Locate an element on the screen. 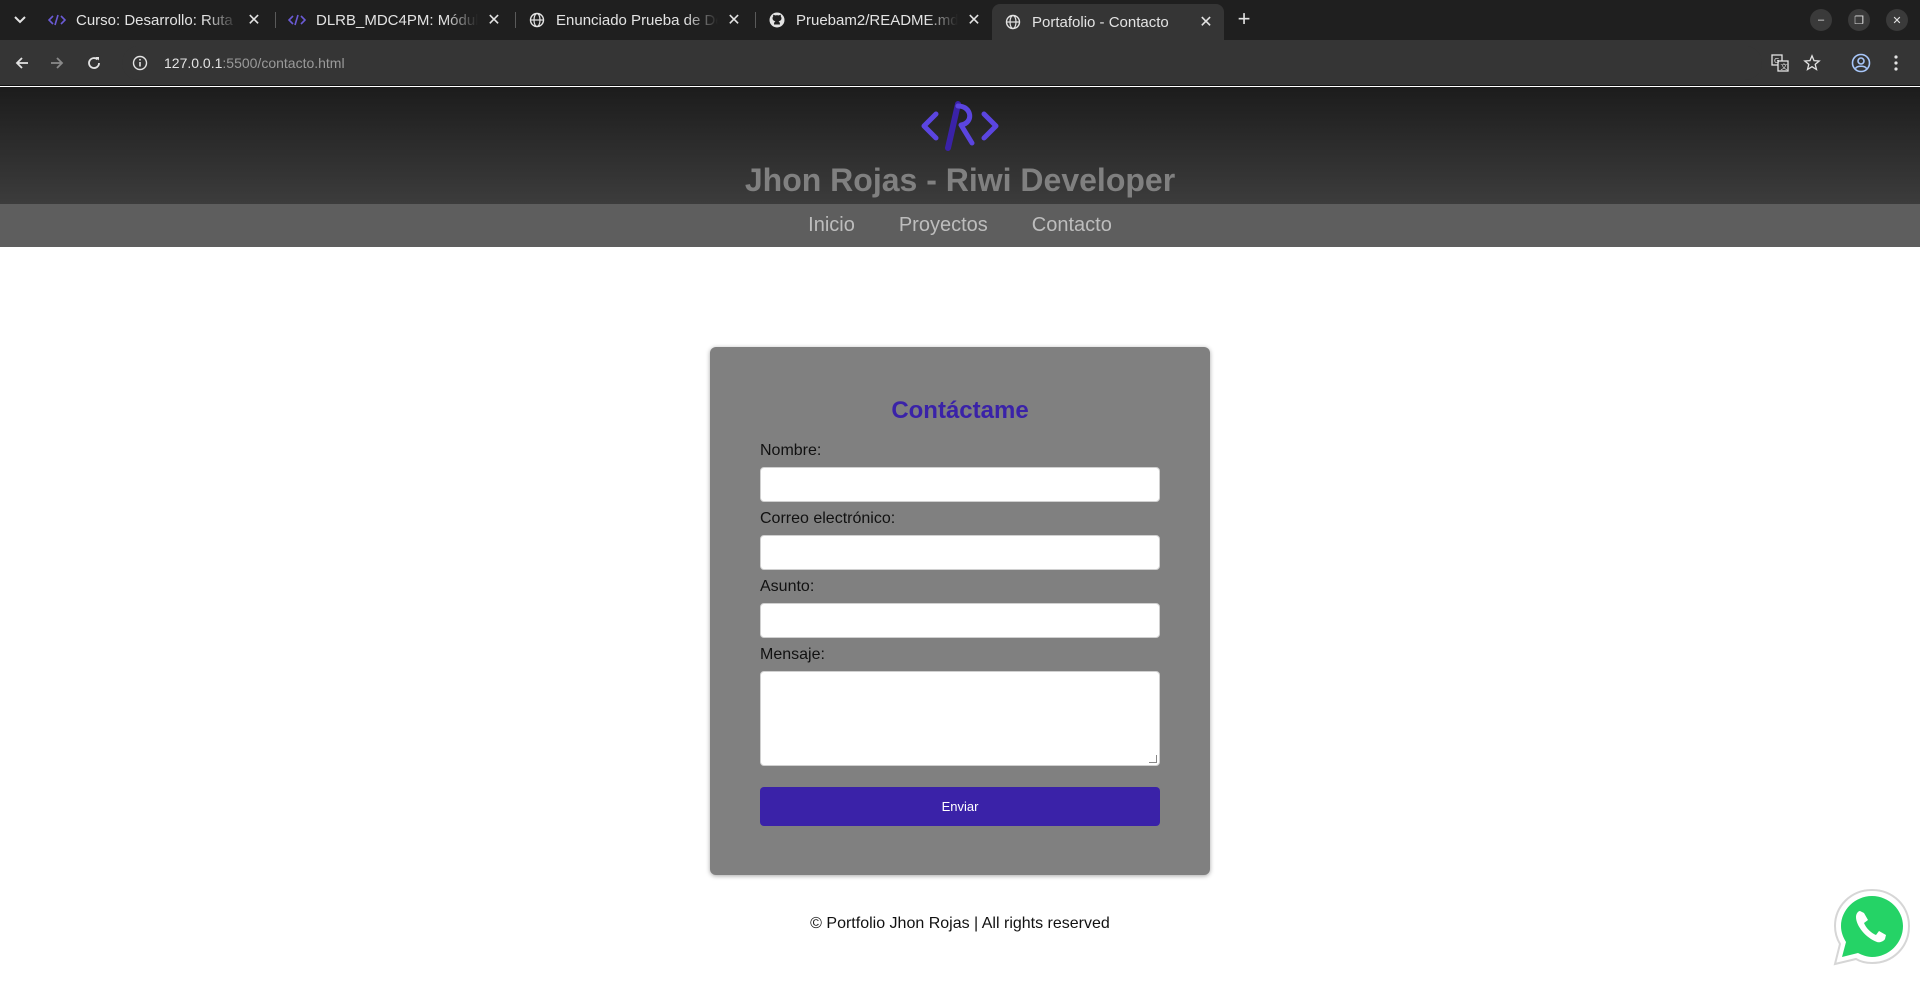 The image size is (1920, 982). browser-tab-2: DLRB_MDC4PM: Módulo ✕ is located at coordinates (394, 20).